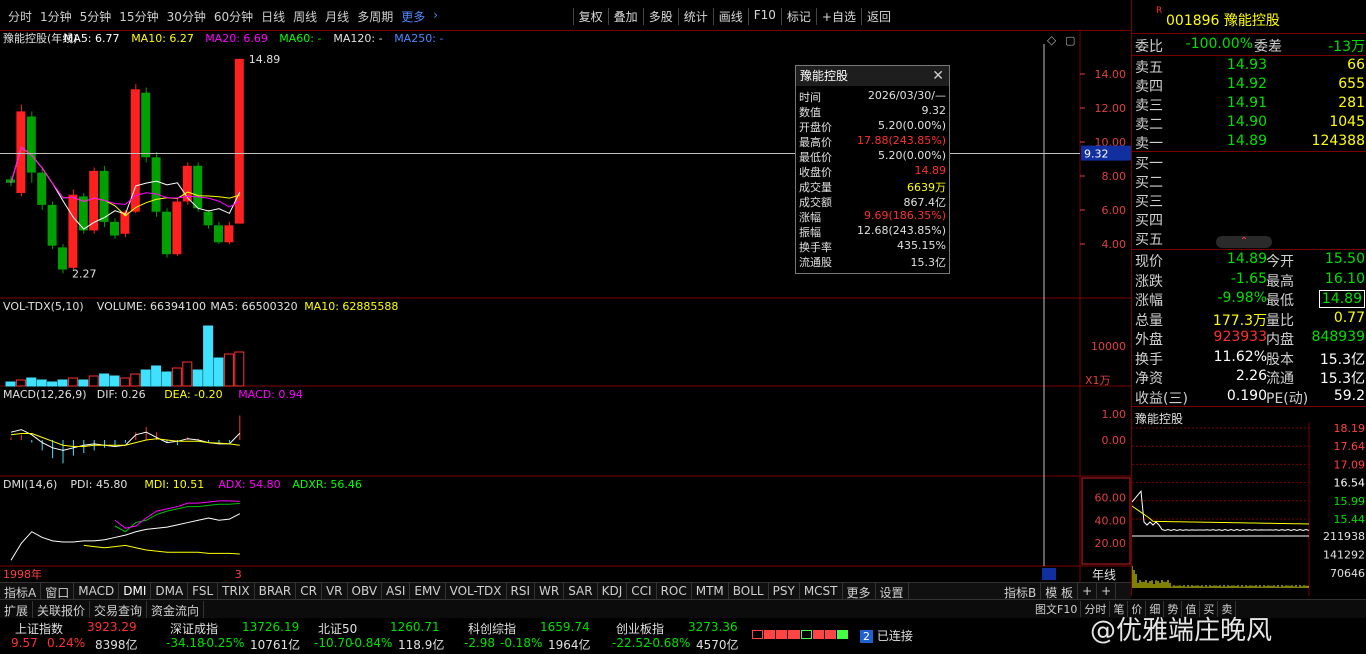 This screenshot has height=654, width=1366. Describe the element at coordinates (1344, 536) in the screenshot. I see `mini-vol-tick: 211938` at that location.